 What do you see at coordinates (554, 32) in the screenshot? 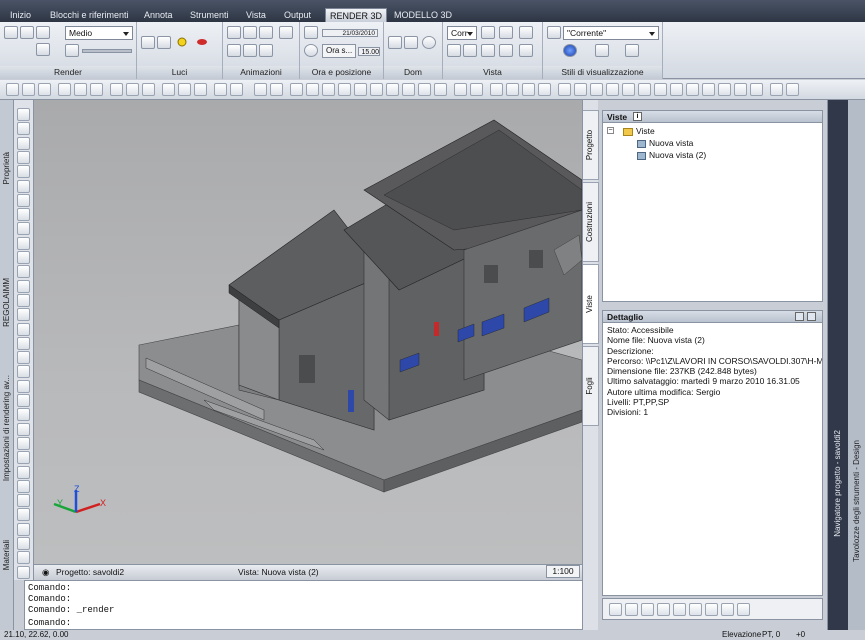
I see `visual-style-icon` at bounding box center [554, 32].